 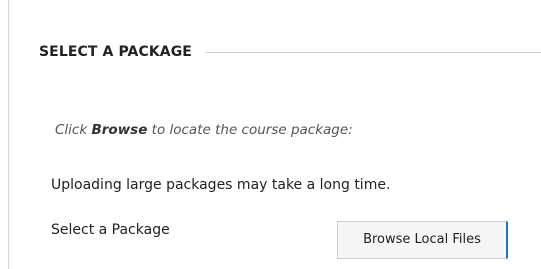 I want to click on panel-left-border, so click(x=8, y=134).